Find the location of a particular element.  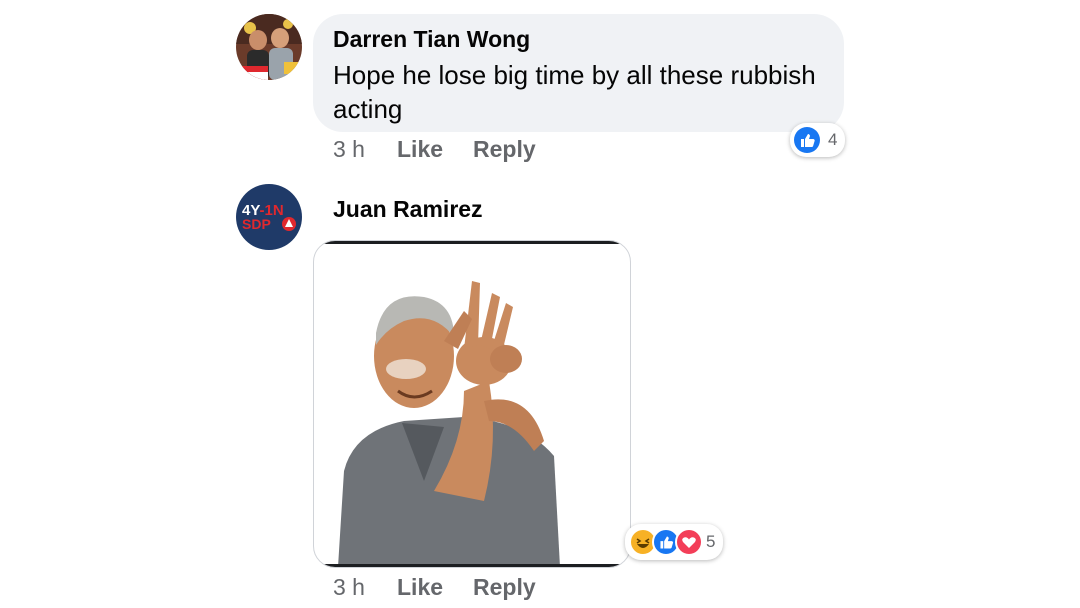

avatar-darren-tian-wong is located at coordinates (269, 47).